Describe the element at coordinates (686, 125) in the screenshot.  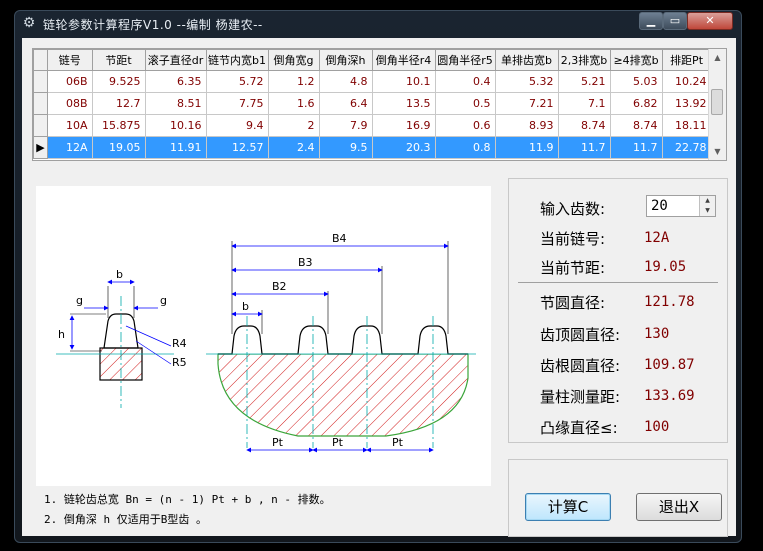
I see `table-cell: 18.11` at that location.